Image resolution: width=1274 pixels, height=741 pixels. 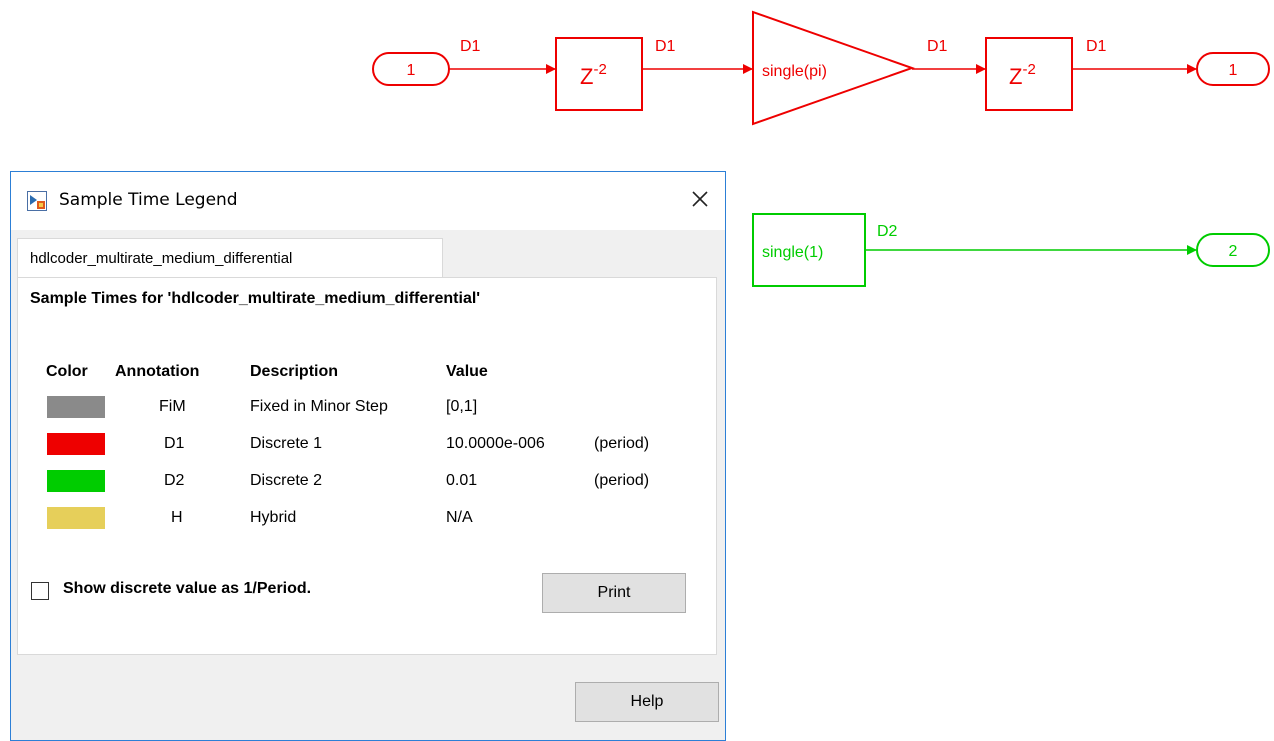 What do you see at coordinates (1096, 46) in the screenshot?
I see `signal-label-d1-4: D1` at bounding box center [1096, 46].